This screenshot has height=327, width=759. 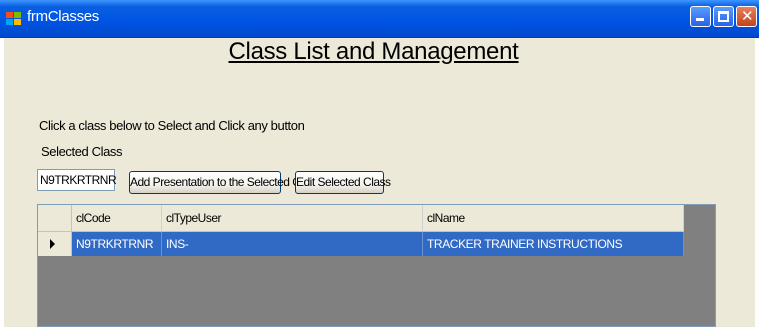 I want to click on column-header-clcode: clCode, so click(x=117, y=218).